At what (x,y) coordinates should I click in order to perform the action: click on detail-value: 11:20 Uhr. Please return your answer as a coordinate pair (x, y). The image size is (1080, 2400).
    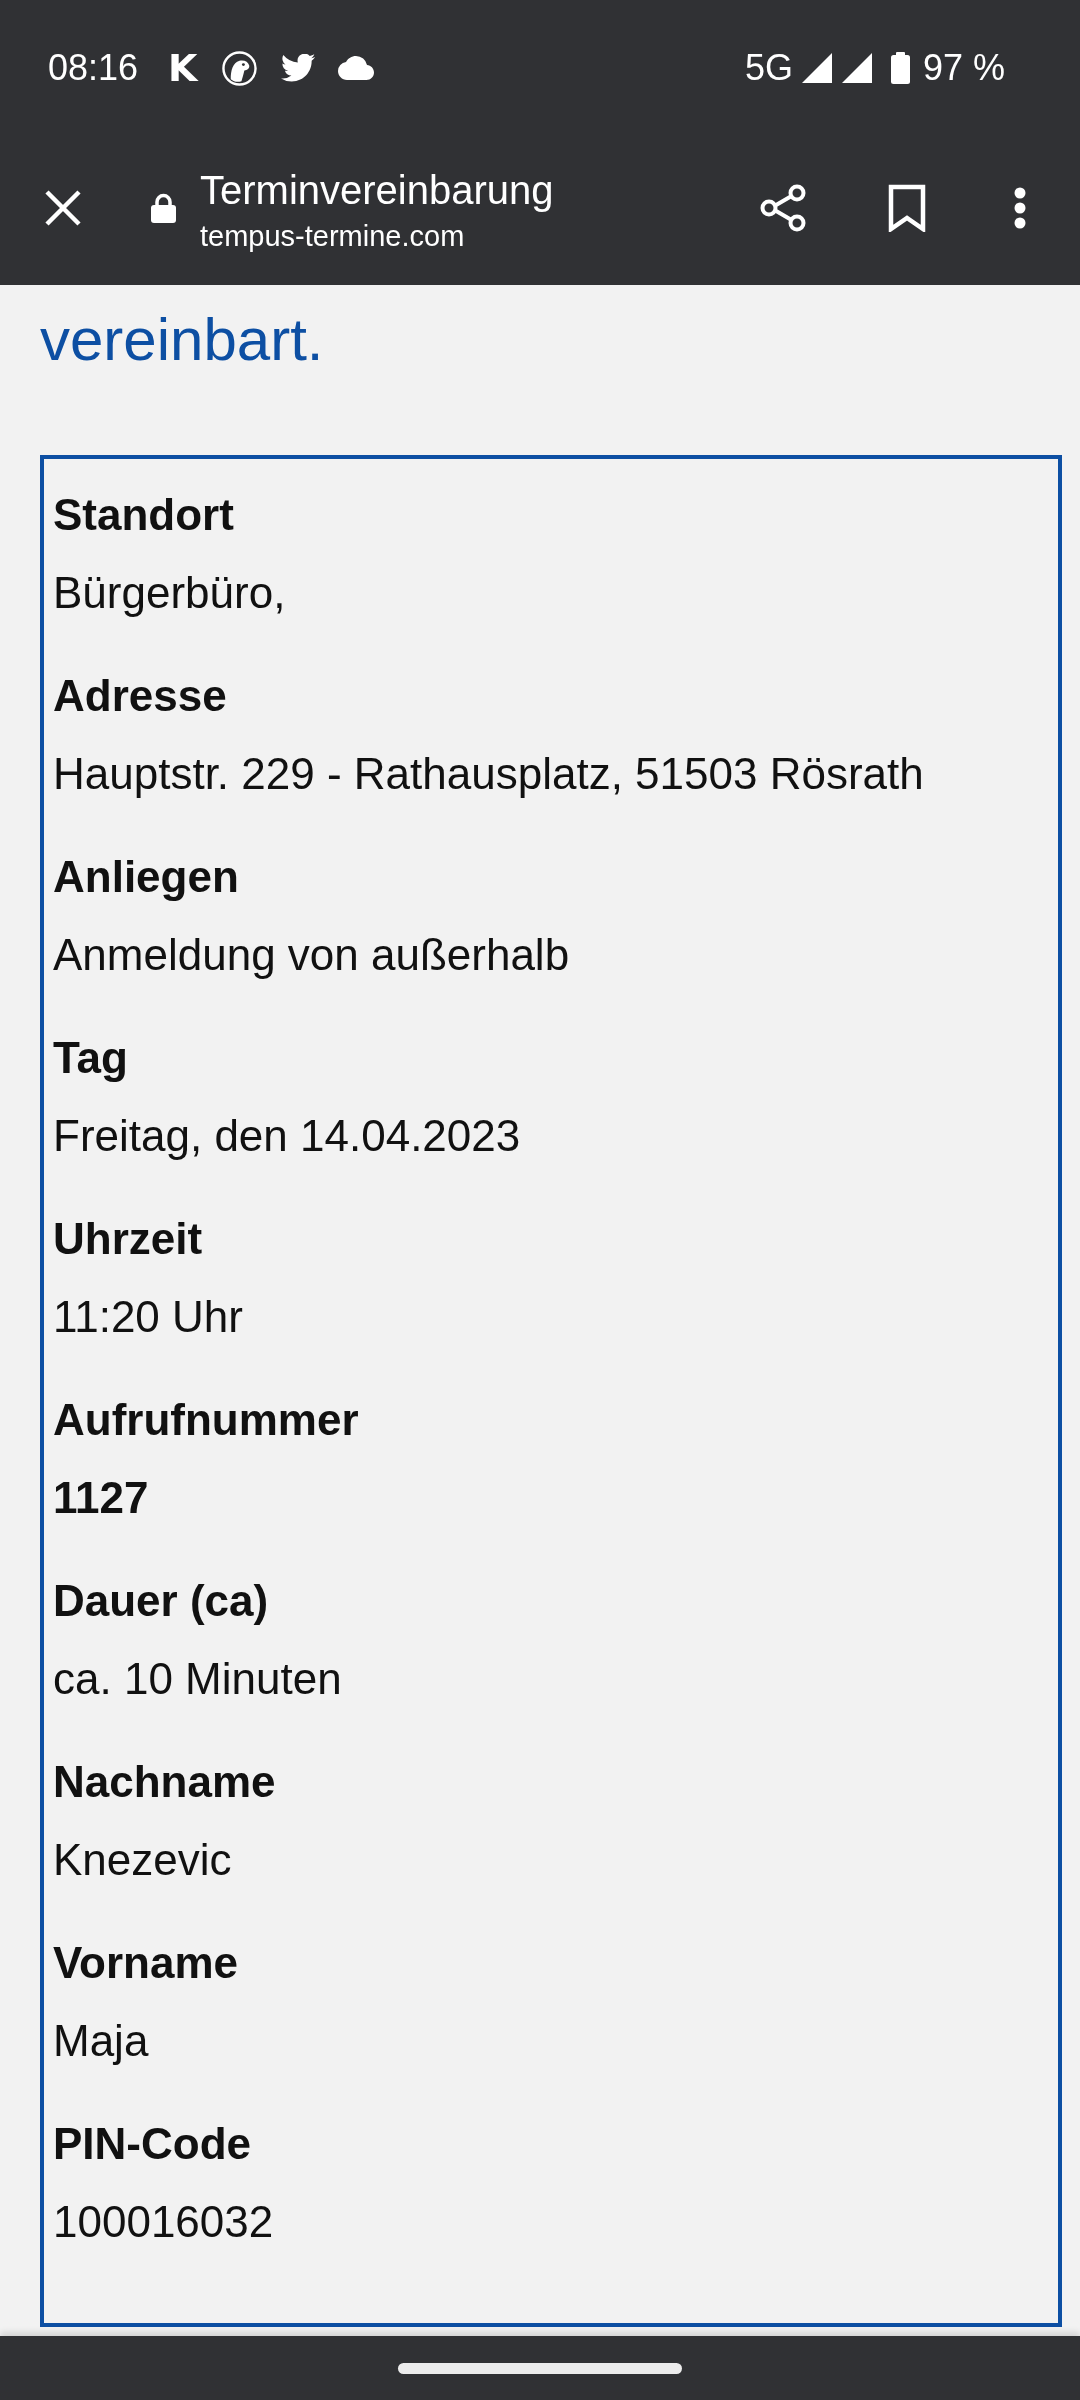
    Looking at the image, I should click on (148, 1317).